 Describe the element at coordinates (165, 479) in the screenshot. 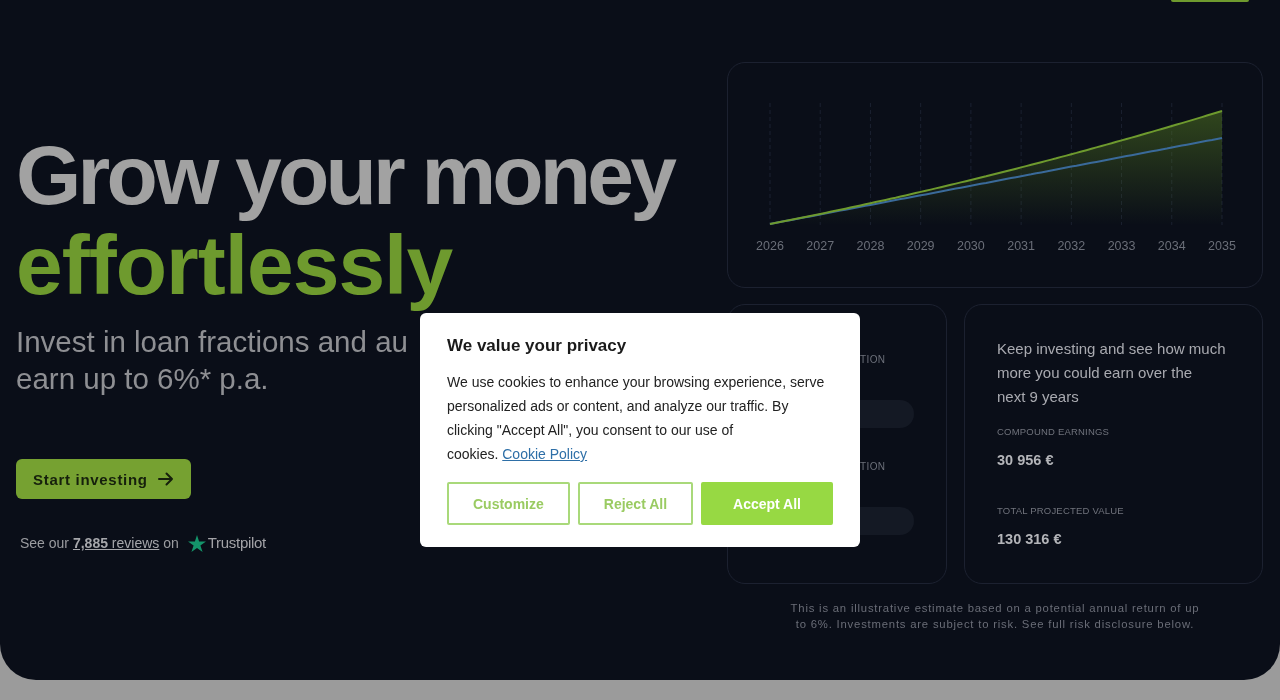

I see `arrow-right-icon` at that location.